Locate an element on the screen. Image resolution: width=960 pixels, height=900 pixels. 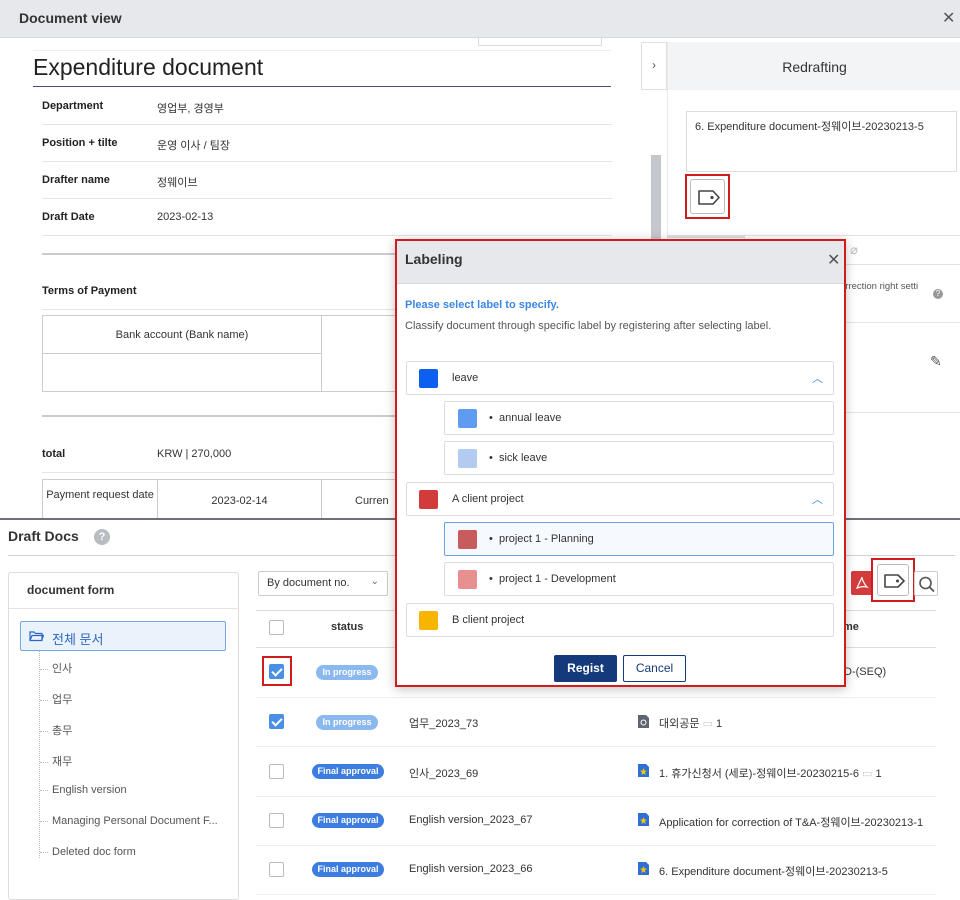
field-row: Draft Date 2023-02-13 is located at coordinates (327, 217).